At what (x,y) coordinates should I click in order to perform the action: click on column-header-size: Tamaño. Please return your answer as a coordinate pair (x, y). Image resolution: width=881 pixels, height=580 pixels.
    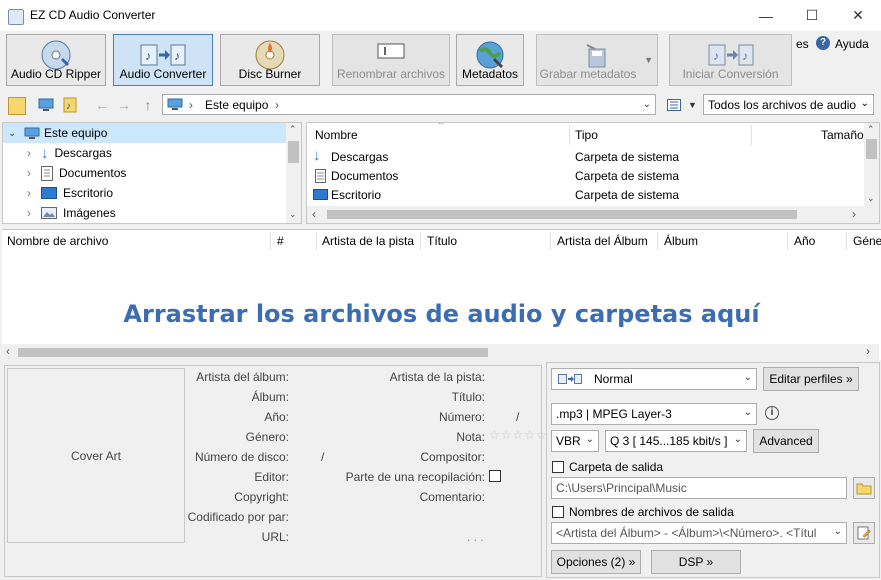
    Looking at the image, I should click on (842, 135).